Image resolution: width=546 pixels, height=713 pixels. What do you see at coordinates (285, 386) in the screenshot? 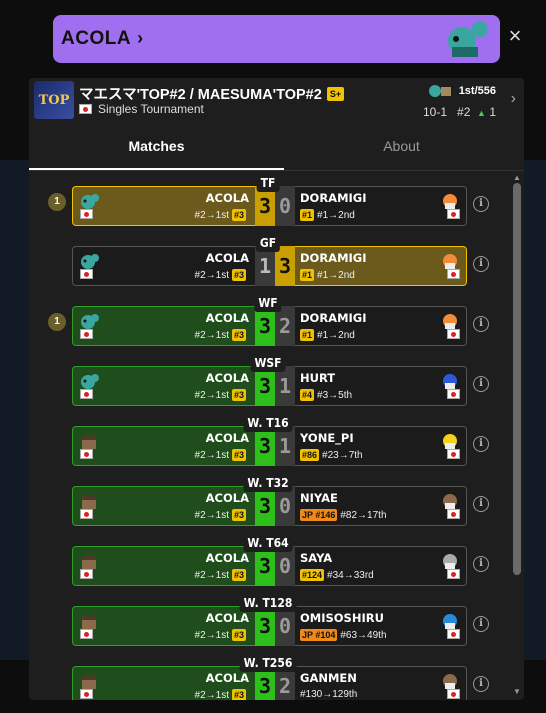
I see `score-right: 1` at bounding box center [285, 386].